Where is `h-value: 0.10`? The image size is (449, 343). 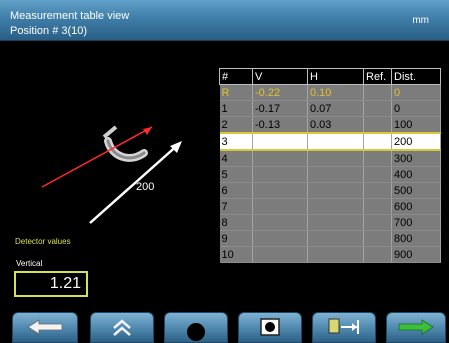
h-value: 0.10 is located at coordinates (335, 92).